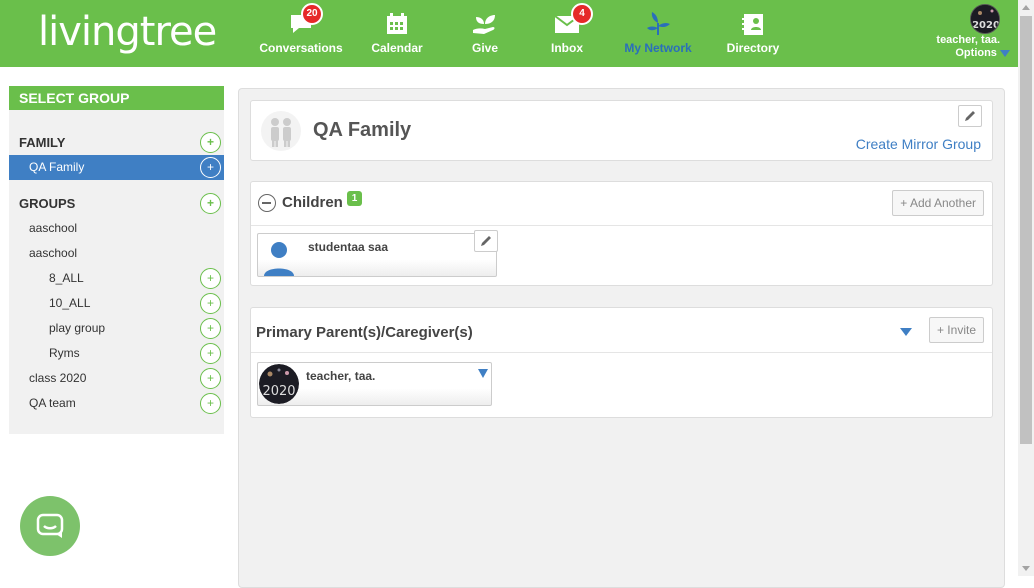 This screenshot has width=1034, height=588. What do you see at coordinates (621, 233) in the screenshot?
I see `children-card: Children 1 + Add Another studentaa saa` at bounding box center [621, 233].